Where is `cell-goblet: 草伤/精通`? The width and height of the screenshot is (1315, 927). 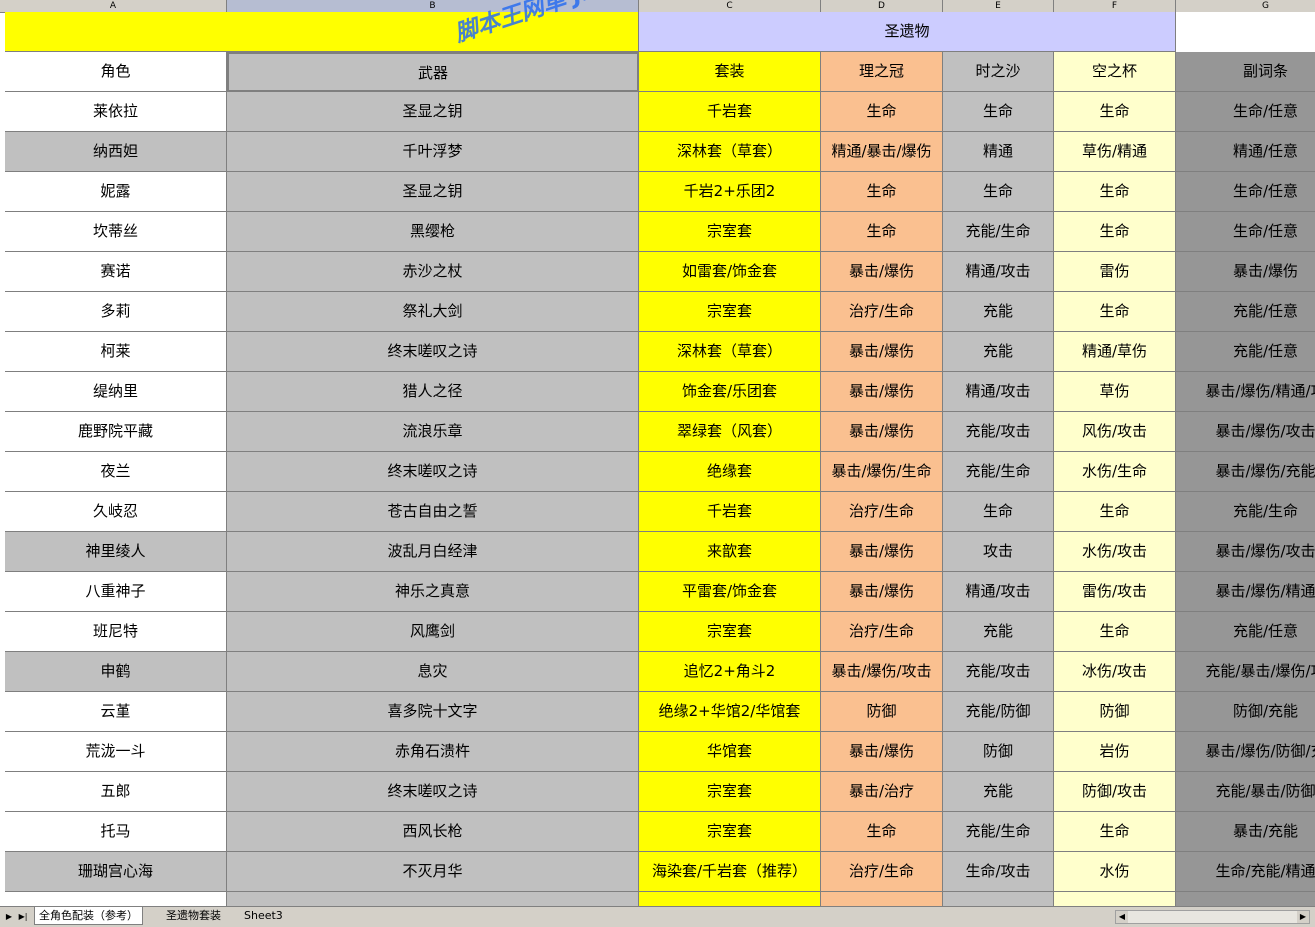
cell-goblet: 草伤/精通 is located at coordinates (1115, 152).